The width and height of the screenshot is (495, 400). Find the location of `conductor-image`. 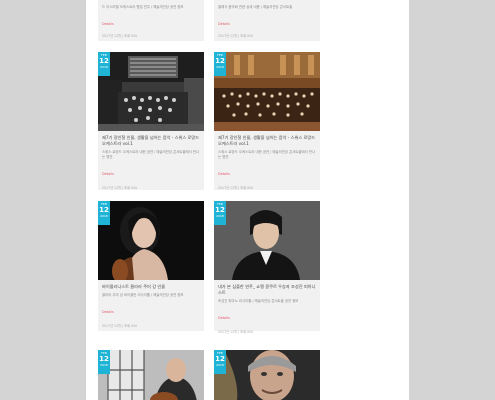

conductor-image is located at coordinates (267, 375).